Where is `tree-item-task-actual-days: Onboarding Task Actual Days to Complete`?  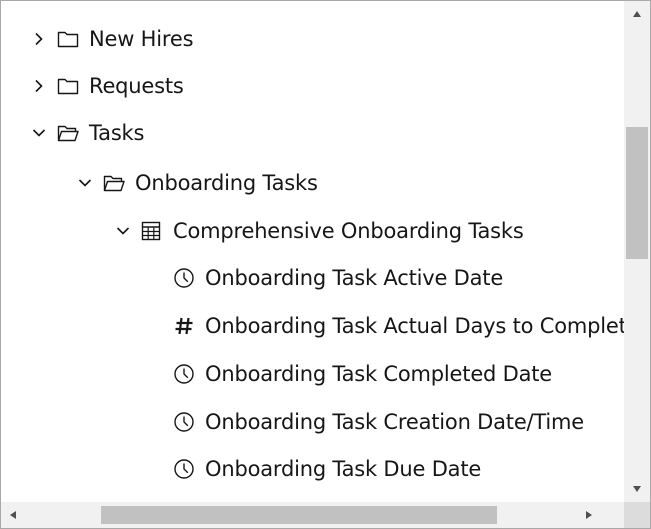
tree-item-task-actual-days: Onboarding Task Actual Days to Complete is located at coordinates (398, 326).